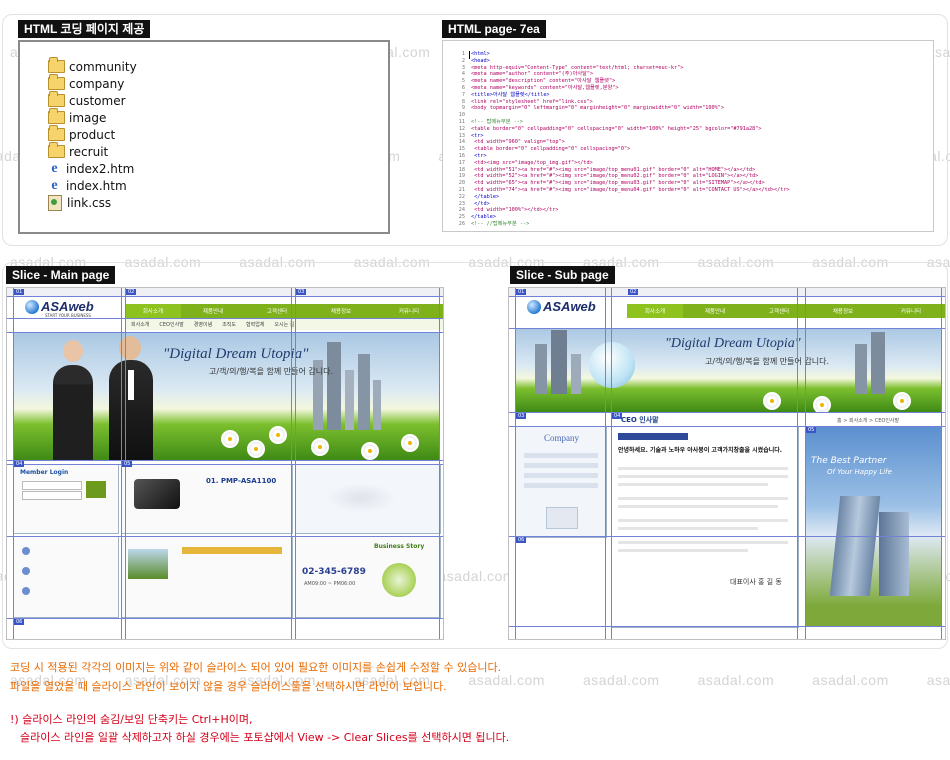 The width and height of the screenshot is (950, 760). What do you see at coordinates (89, 202) in the screenshot?
I see `file-name: link.css` at bounding box center [89, 202].